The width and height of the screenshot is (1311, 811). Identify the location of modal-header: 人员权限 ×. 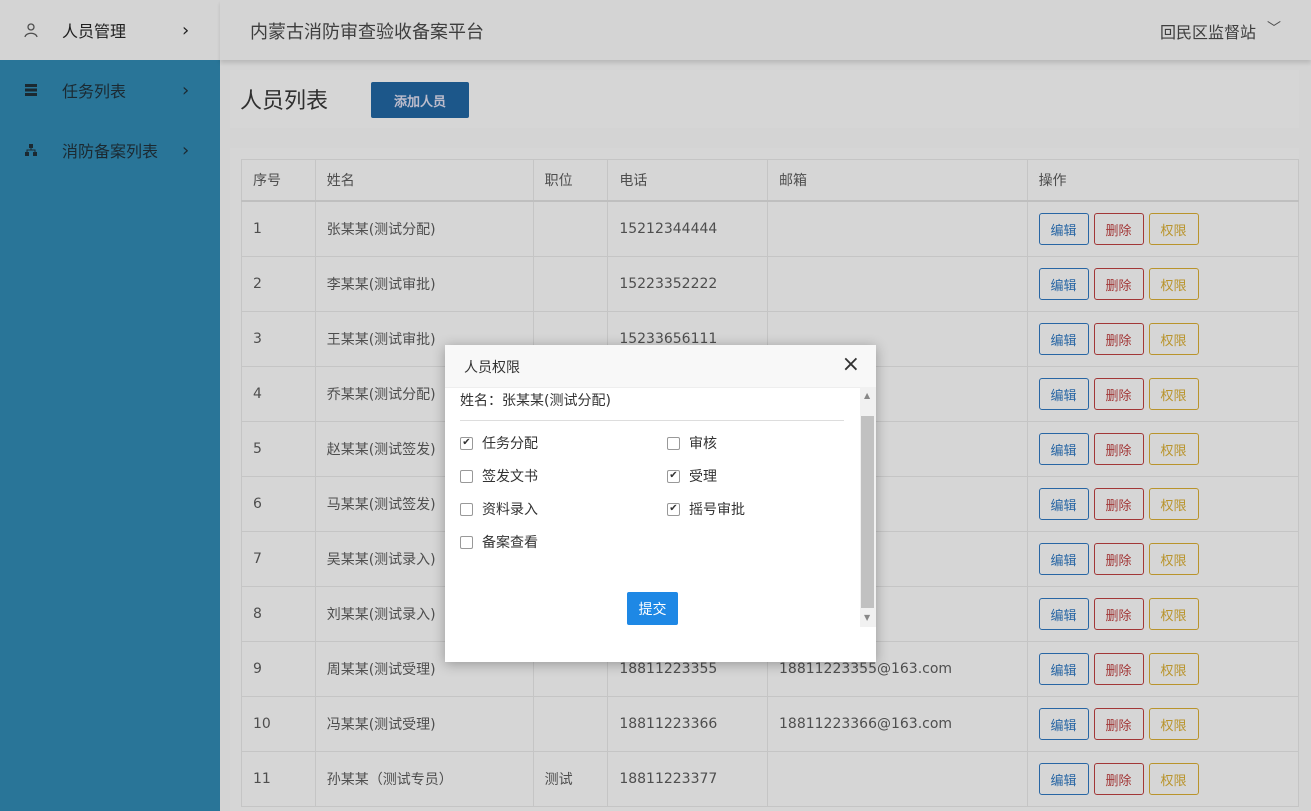
(660, 366).